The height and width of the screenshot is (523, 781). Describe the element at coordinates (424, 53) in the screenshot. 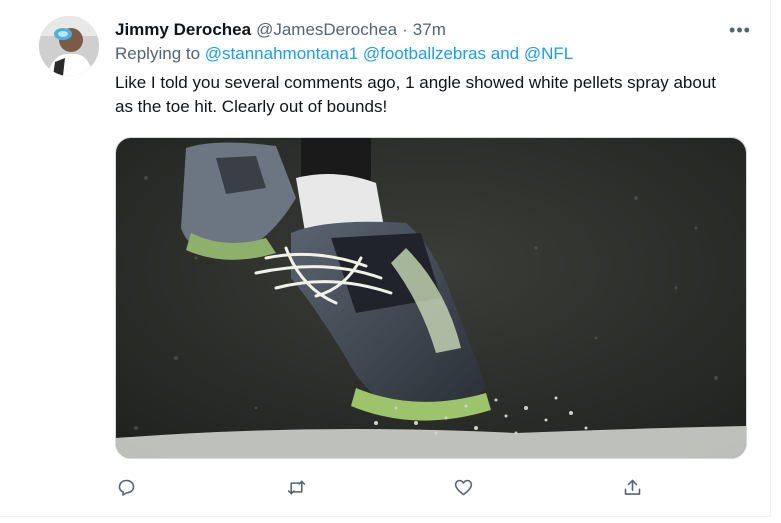

I see `mention-link: @footballzebras` at that location.